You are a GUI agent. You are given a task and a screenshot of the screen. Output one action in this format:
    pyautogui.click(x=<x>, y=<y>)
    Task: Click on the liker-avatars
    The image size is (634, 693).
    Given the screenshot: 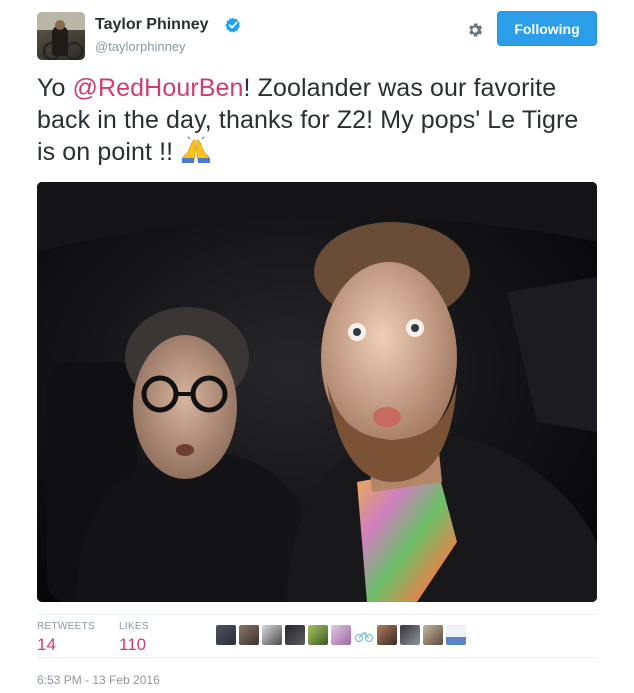 What is the action you would take?
    pyautogui.click(x=342, y=635)
    